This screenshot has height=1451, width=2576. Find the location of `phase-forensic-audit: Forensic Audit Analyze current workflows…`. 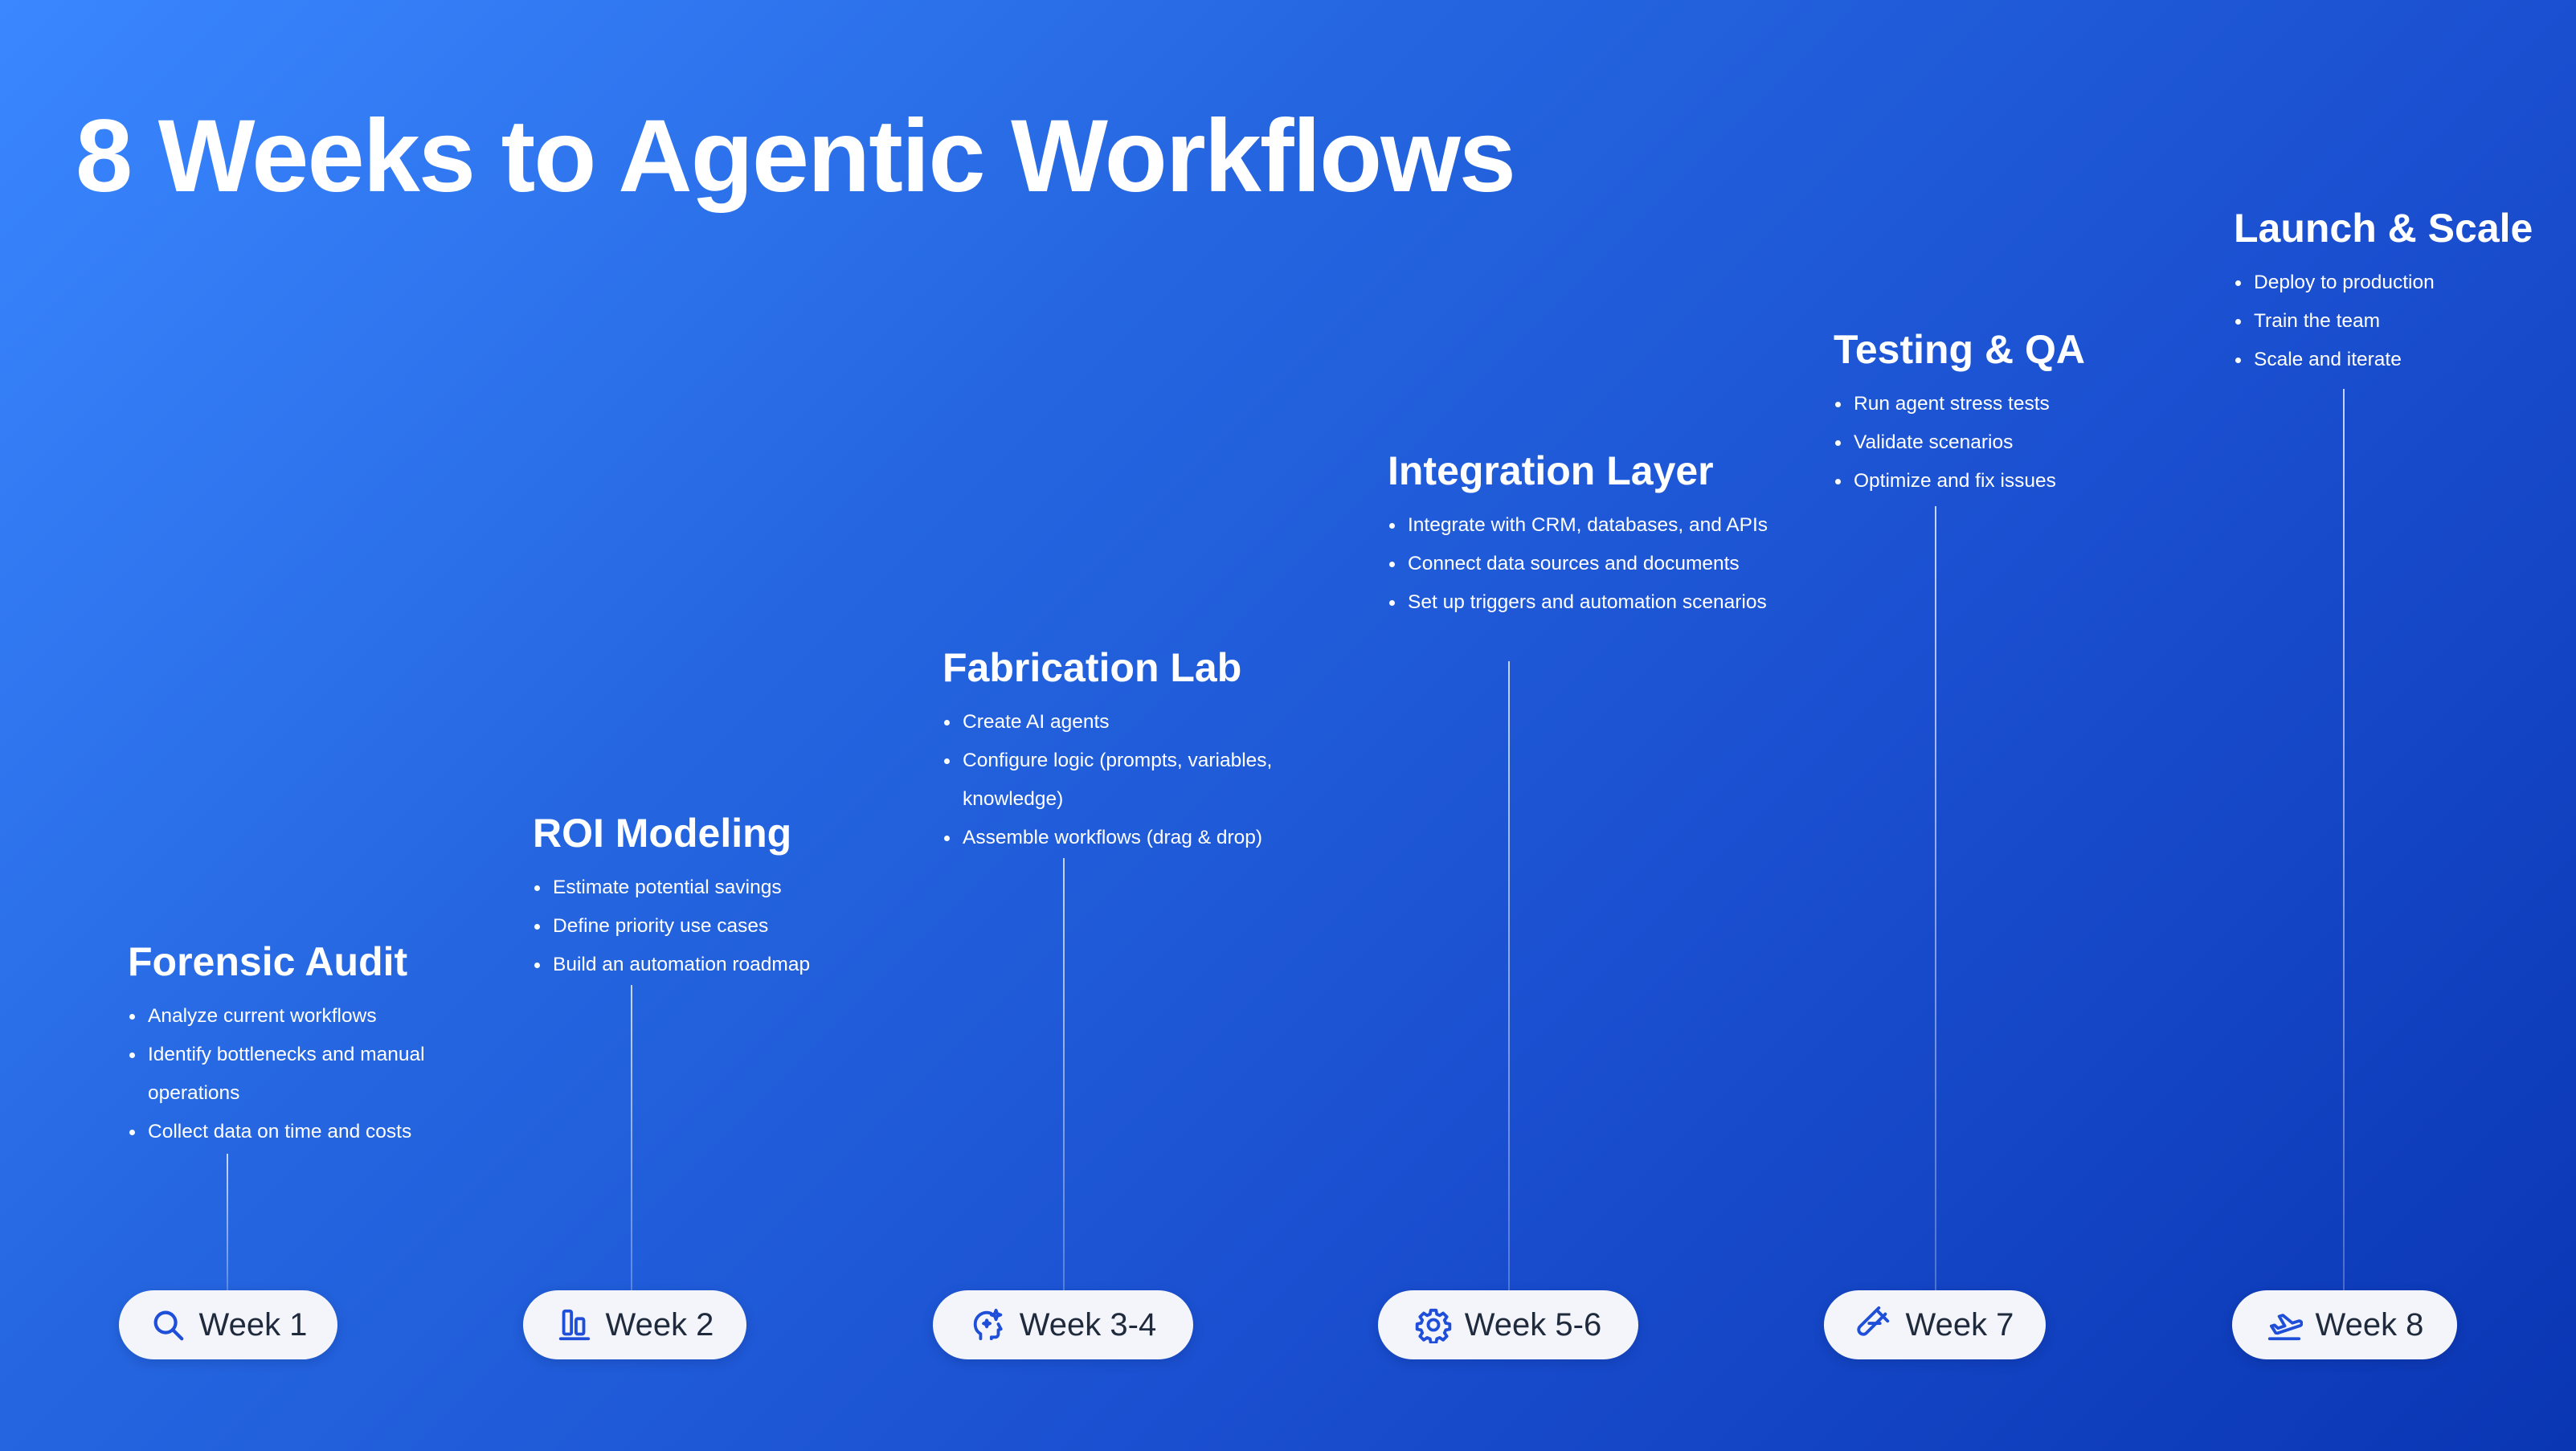

phase-forensic-audit: Forensic Audit Analyze current workflows… is located at coordinates (304, 1044).